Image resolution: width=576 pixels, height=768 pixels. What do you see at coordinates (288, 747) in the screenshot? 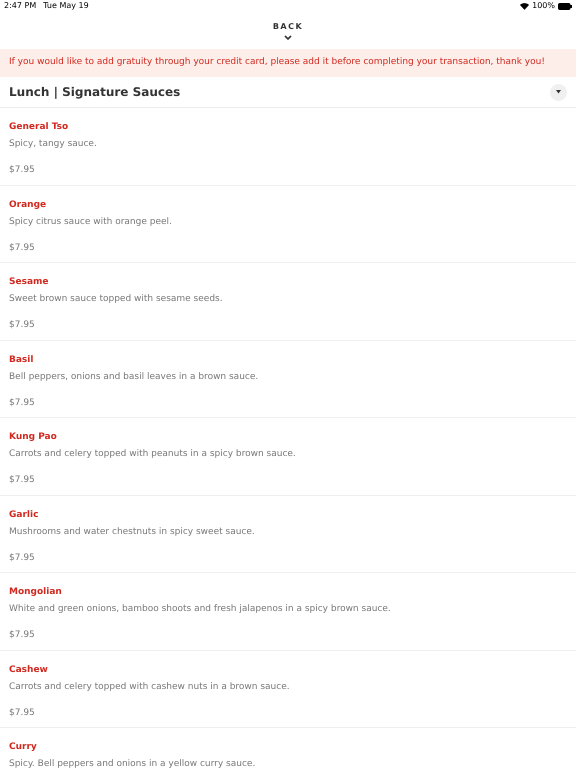
I see `item-name: Curry` at bounding box center [288, 747].